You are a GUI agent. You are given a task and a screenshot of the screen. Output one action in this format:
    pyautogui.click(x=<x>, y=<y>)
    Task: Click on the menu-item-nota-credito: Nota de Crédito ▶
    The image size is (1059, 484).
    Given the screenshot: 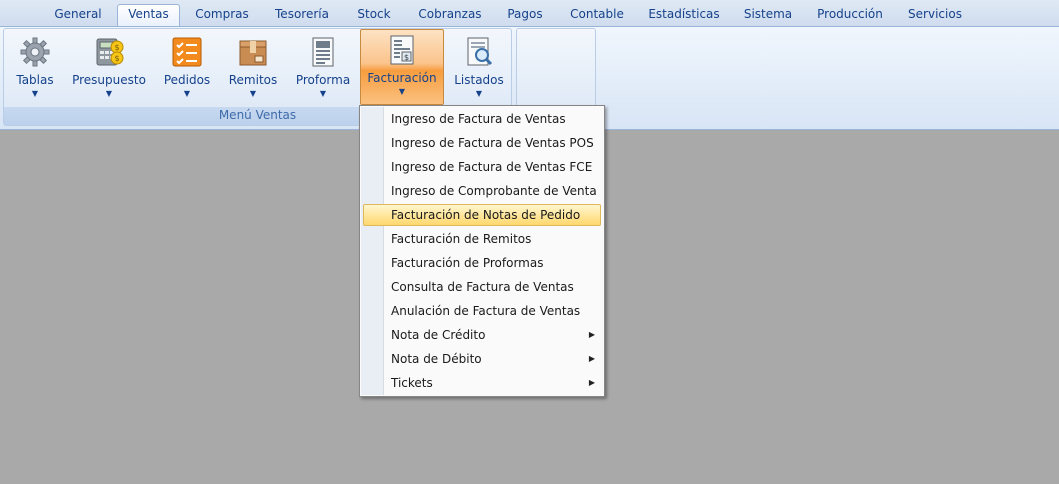 What is the action you would take?
    pyautogui.click(x=482, y=335)
    